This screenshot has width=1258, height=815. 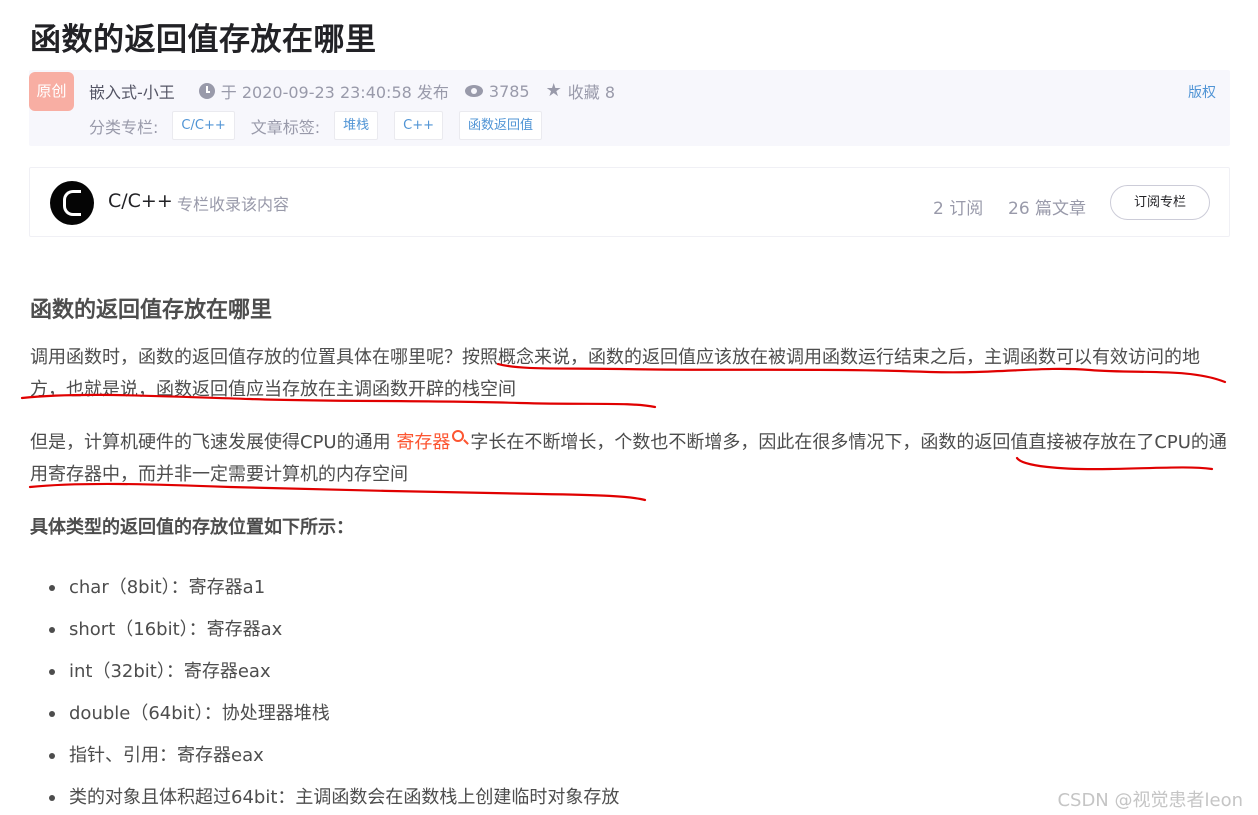 What do you see at coordinates (72, 203) in the screenshot?
I see `column-logo-icon` at bounding box center [72, 203].